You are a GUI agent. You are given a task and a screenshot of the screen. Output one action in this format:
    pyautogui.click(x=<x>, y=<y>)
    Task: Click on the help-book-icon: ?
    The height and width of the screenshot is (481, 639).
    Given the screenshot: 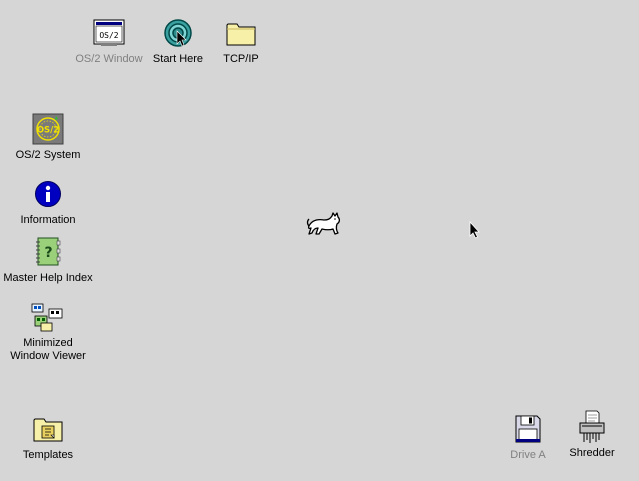 What is the action you would take?
    pyautogui.click(x=48, y=252)
    